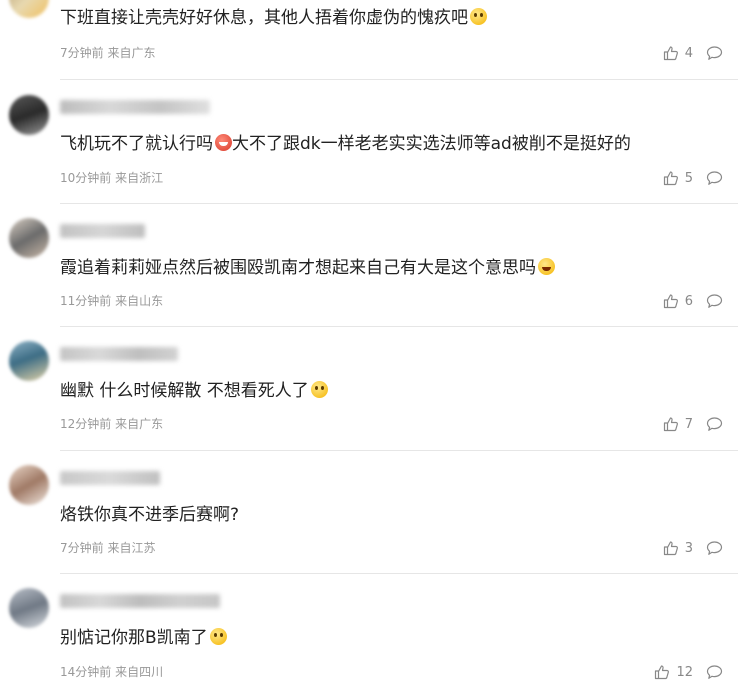 This screenshot has height=694, width=738. What do you see at coordinates (86, 301) in the screenshot?
I see `comment-time: 11分钟前` at bounding box center [86, 301].